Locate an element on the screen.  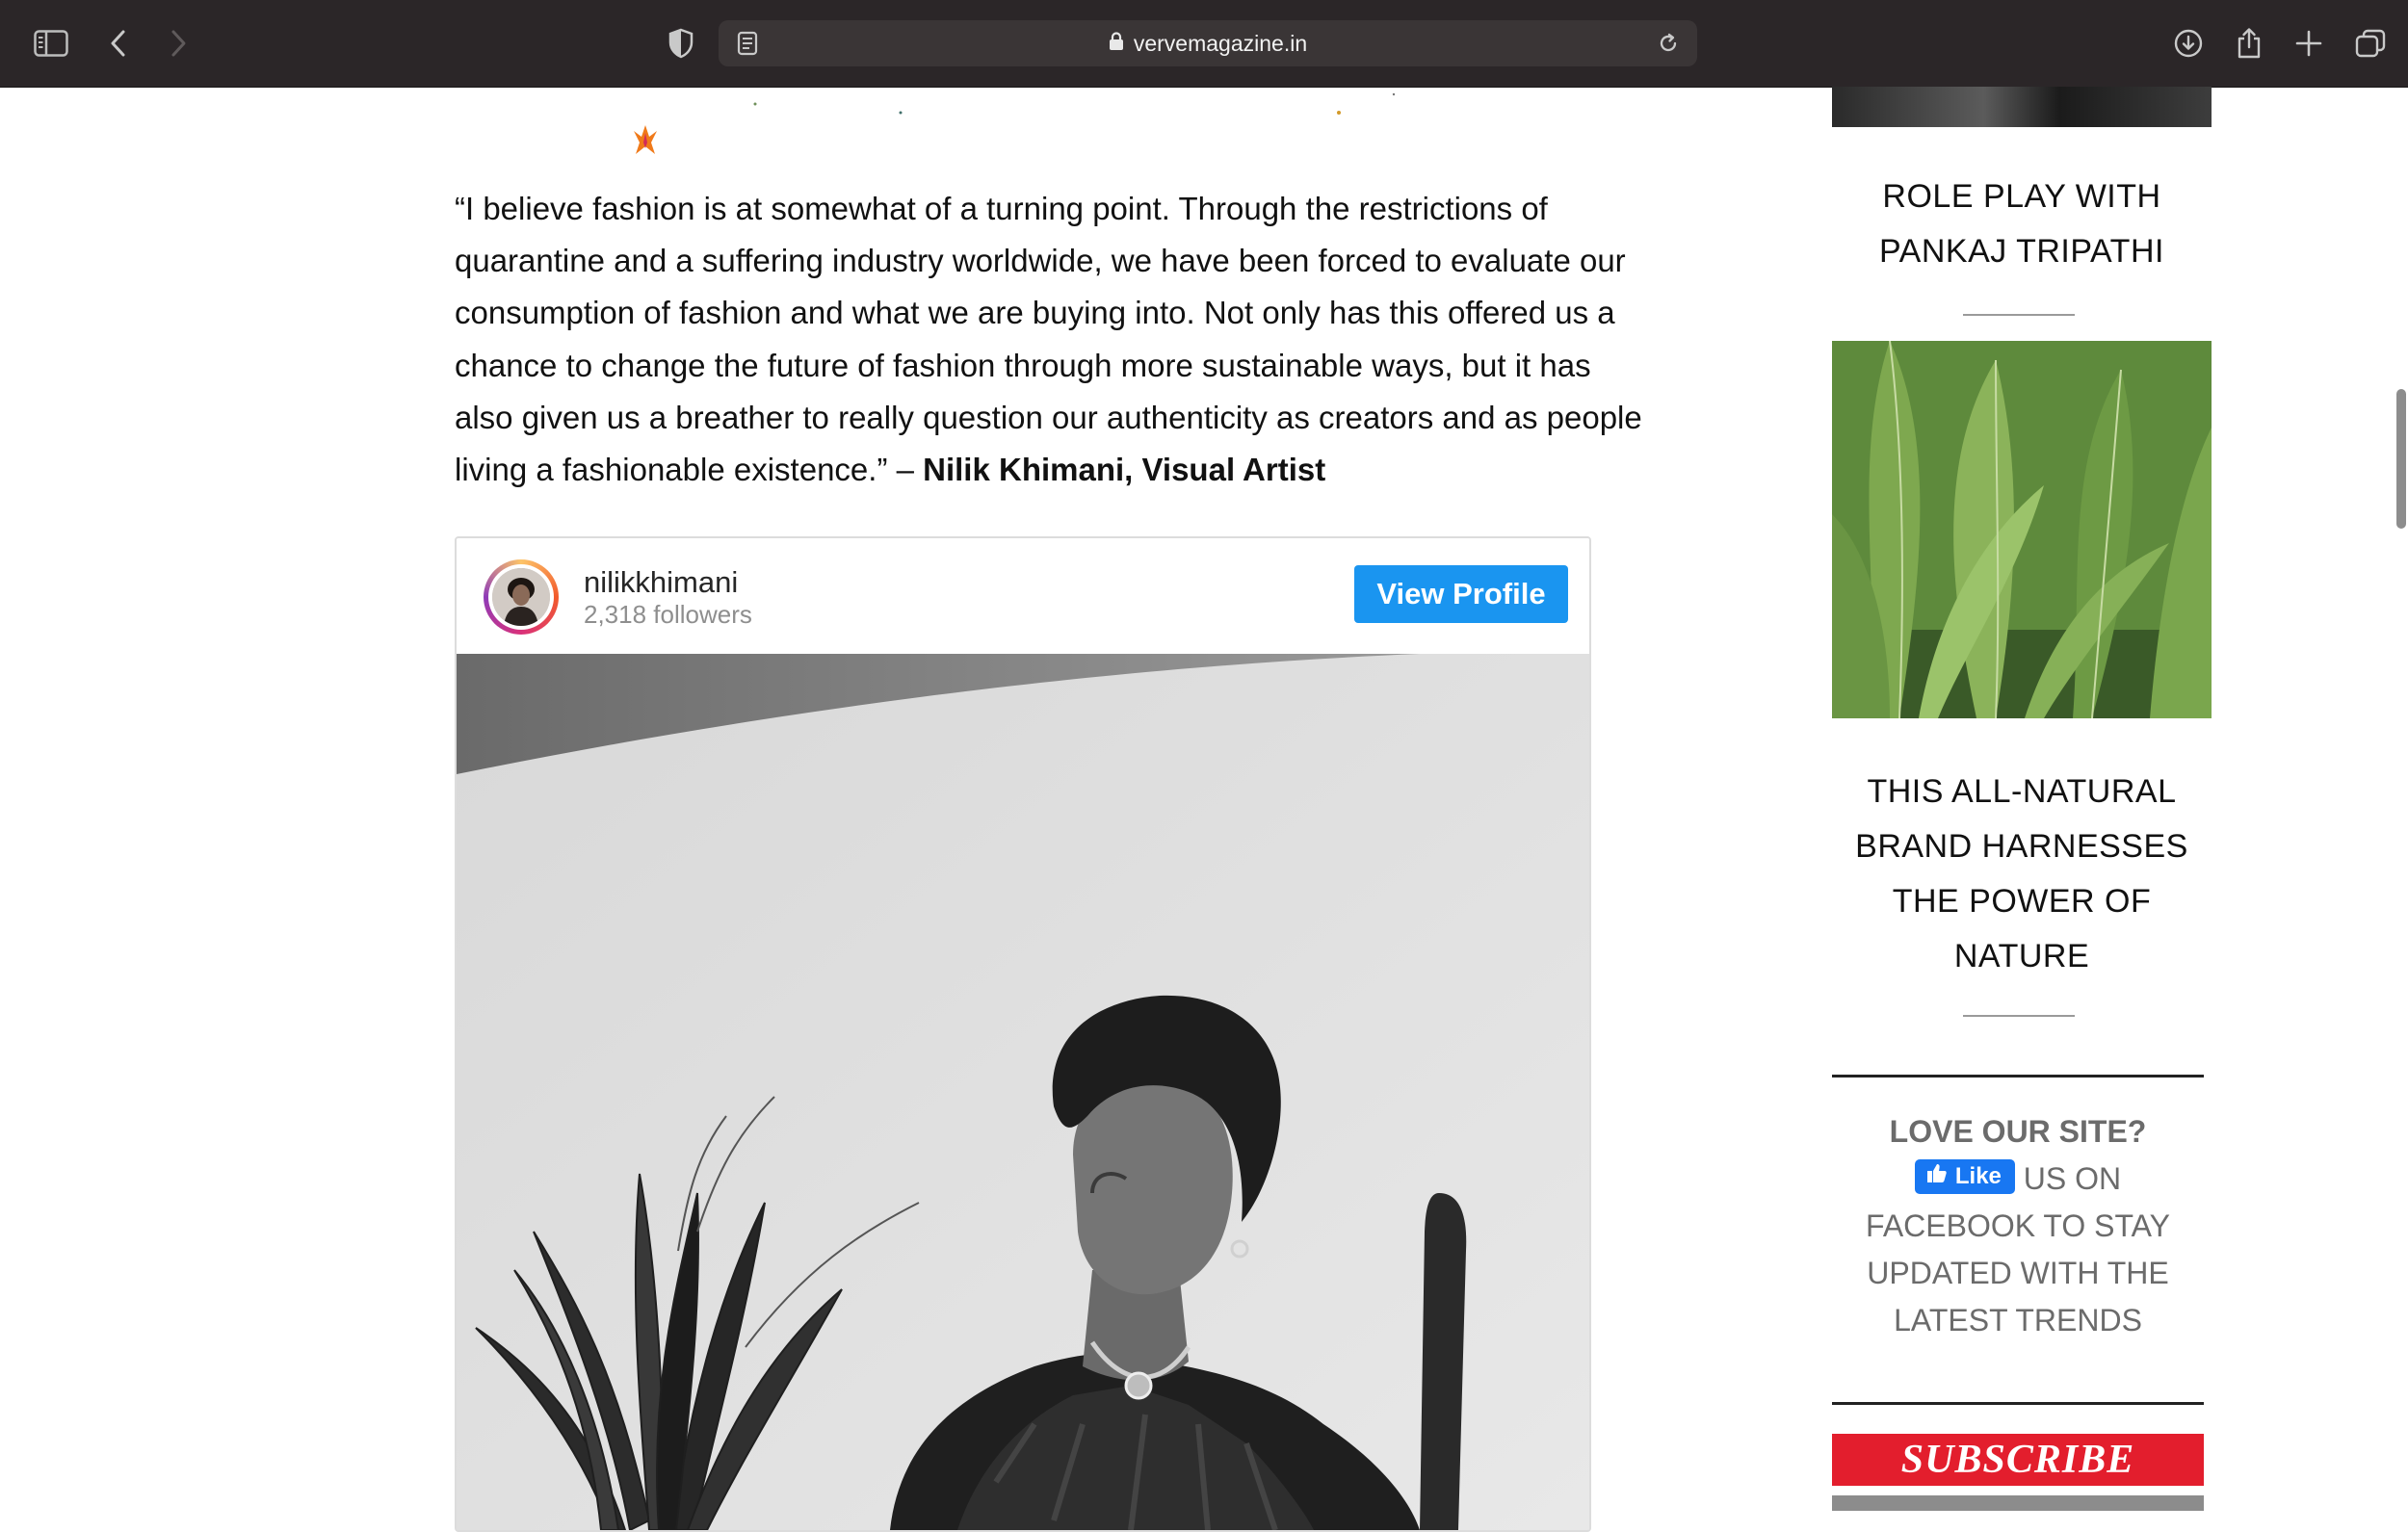
url-text: vervemagazine.in is located at coordinates (1220, 44).